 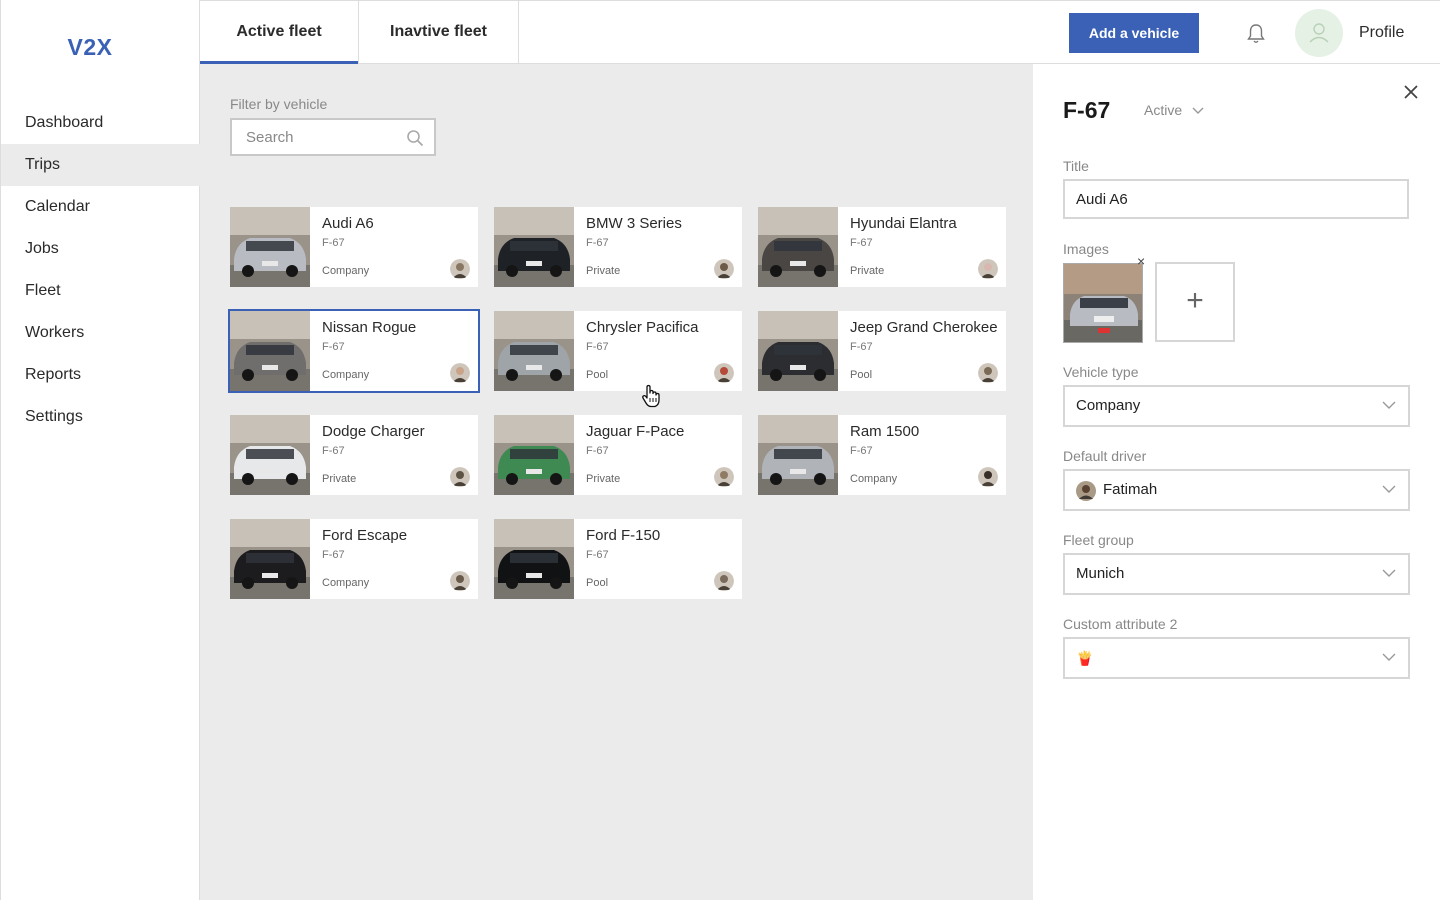 What do you see at coordinates (1381, 33) in the screenshot?
I see `profile-link: Profile` at bounding box center [1381, 33].